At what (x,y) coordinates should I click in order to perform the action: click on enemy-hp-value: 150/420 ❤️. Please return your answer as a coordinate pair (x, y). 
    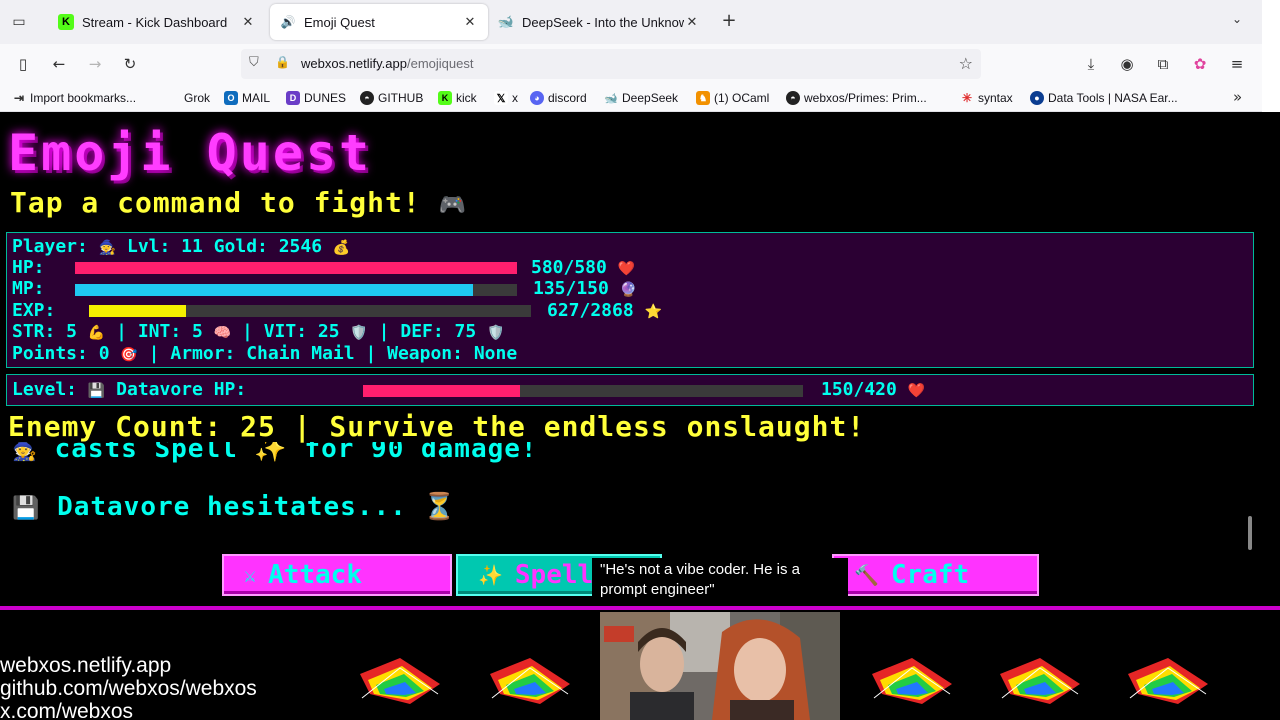
    Looking at the image, I should click on (873, 389).